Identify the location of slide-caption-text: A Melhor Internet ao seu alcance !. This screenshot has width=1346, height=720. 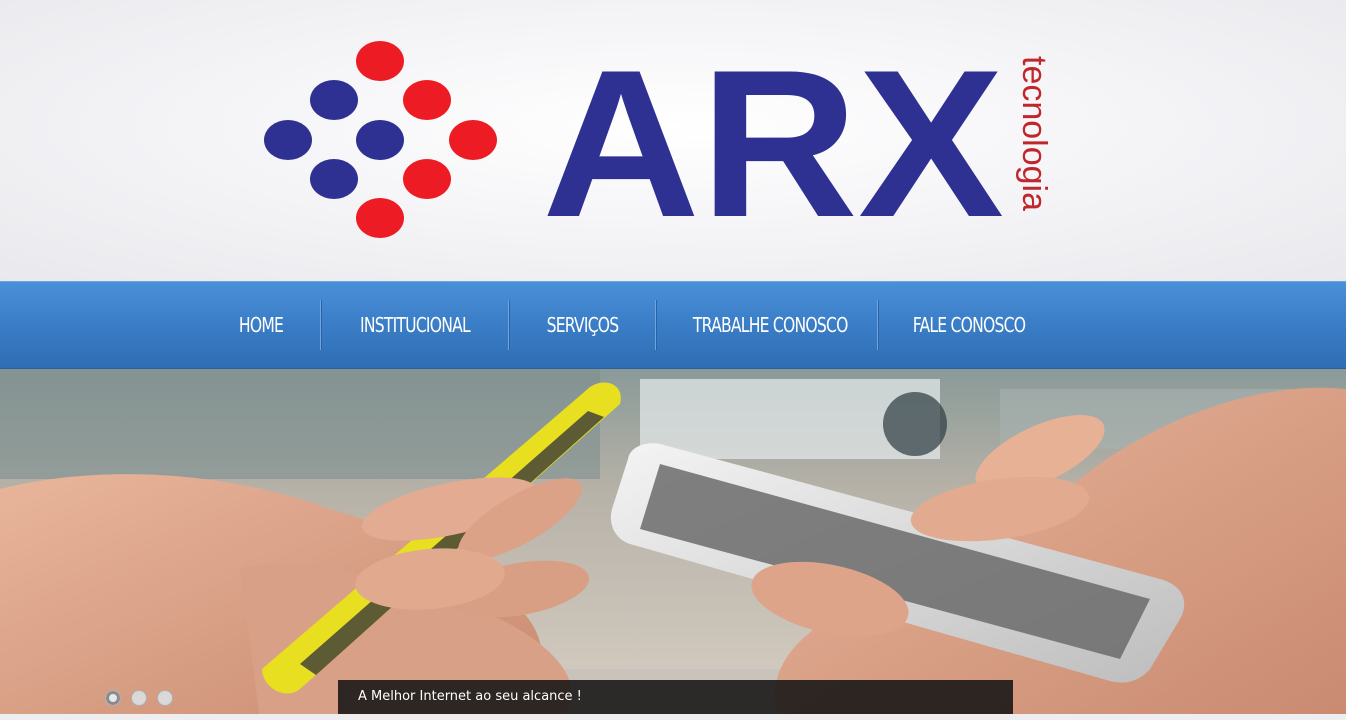
(470, 696).